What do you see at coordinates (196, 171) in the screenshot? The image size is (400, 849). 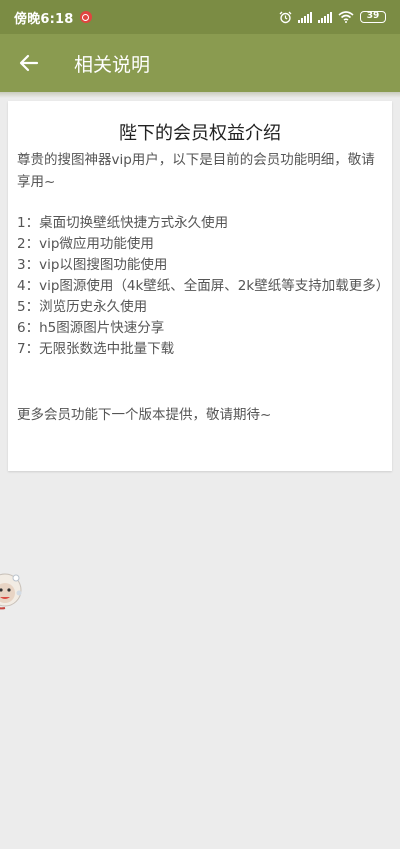 I see `intro-text: 尊贵的搜图神器vip用户，以下是目前的会员功能明细，敬请享用~` at bounding box center [196, 171].